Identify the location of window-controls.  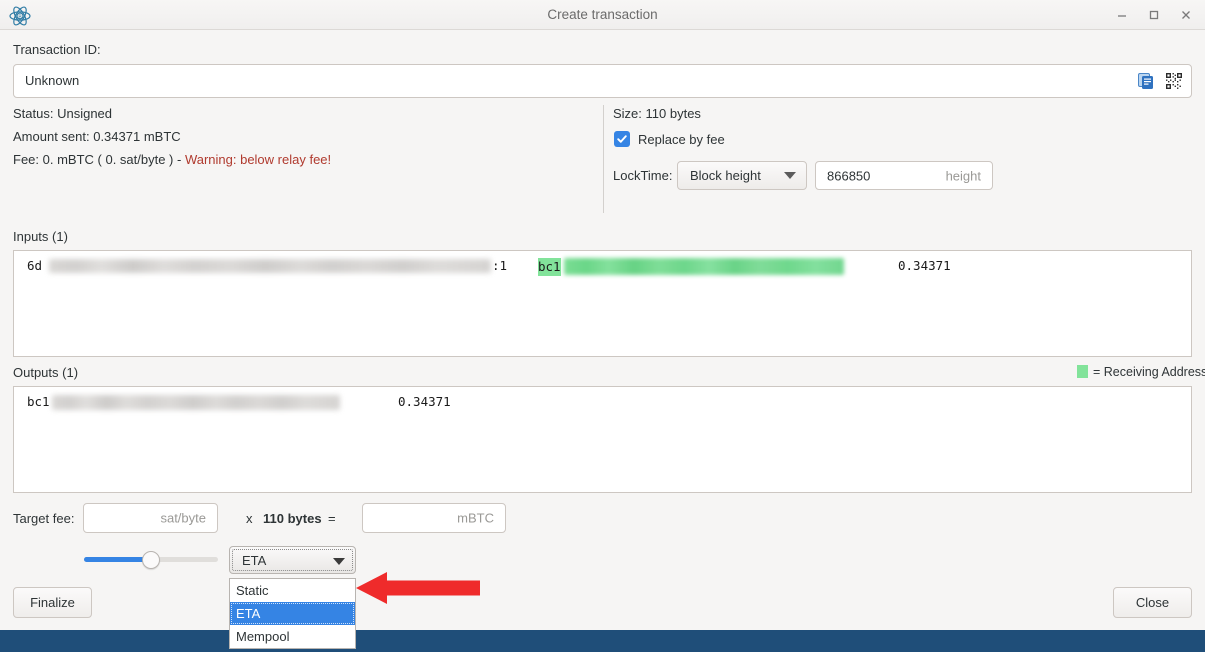
(1154, 15).